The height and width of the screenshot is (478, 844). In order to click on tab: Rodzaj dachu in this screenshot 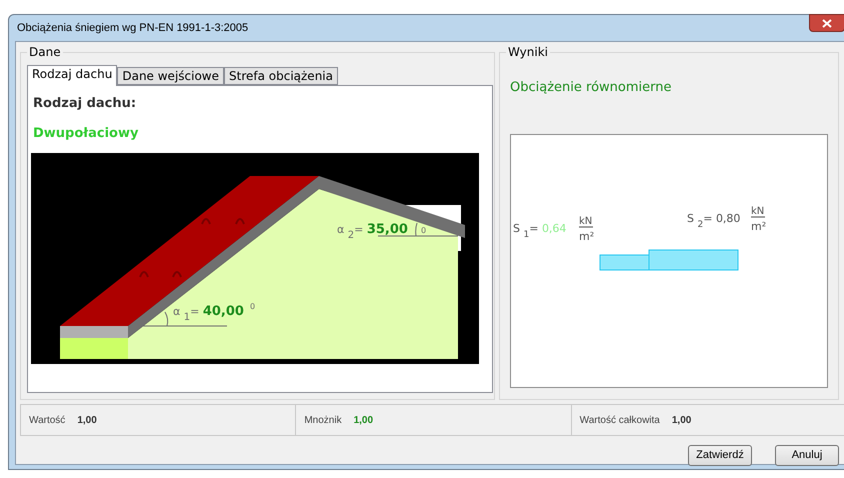, I will do `click(72, 75)`.